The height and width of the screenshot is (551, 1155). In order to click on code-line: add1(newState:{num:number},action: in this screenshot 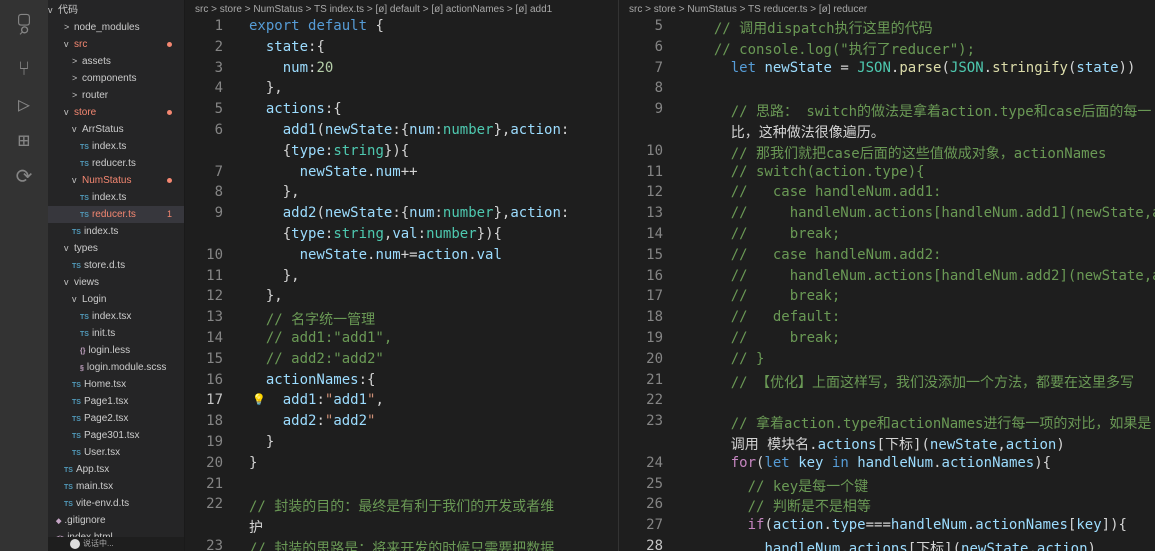, I will do `click(409, 130)`.